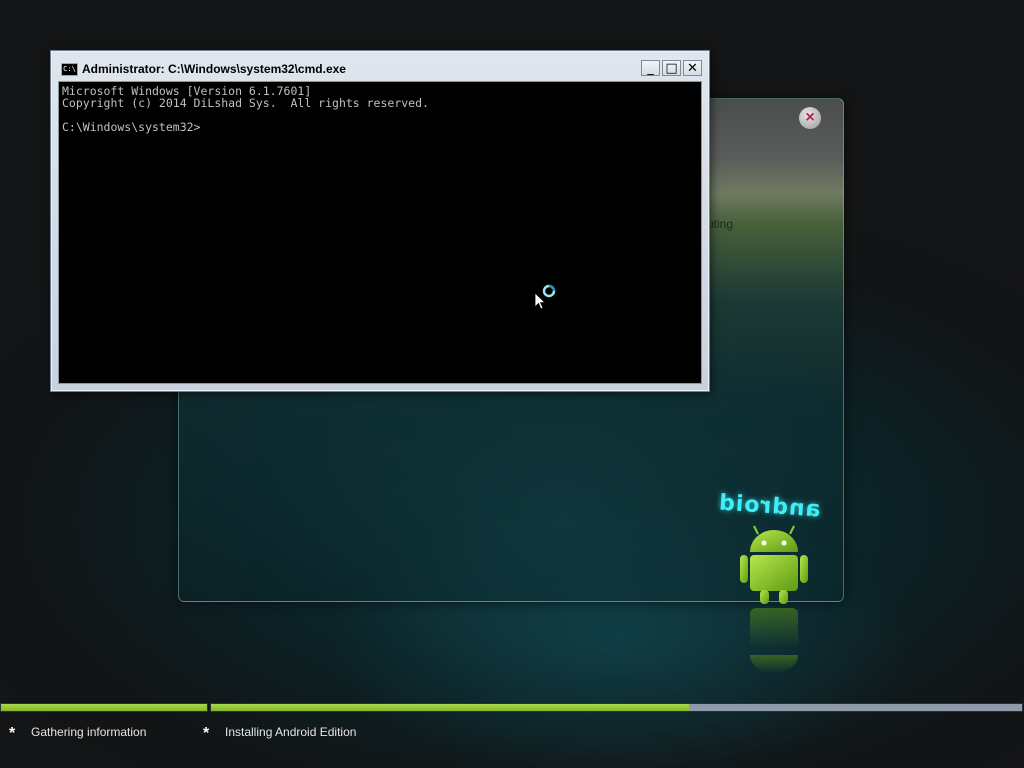  I want to click on busy-cursor-icon, so click(545, 296).